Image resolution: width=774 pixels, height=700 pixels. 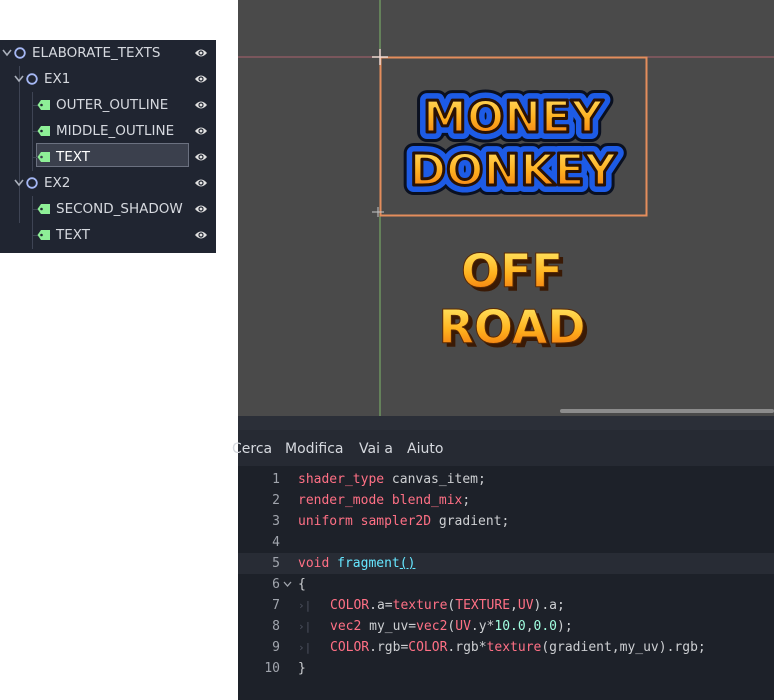 I want to click on code-text: render_mode blend_mix;, so click(x=384, y=500).